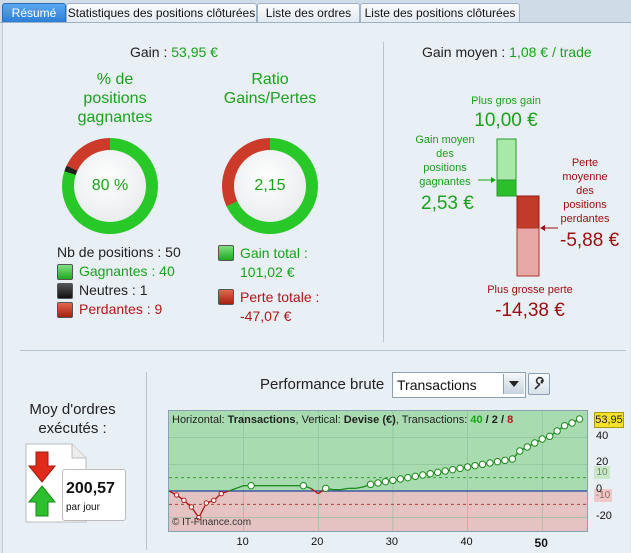 The image size is (631, 553). What do you see at coordinates (308, 12) in the screenshot?
I see `tab-liste-ordres: Liste des ordres` at bounding box center [308, 12].